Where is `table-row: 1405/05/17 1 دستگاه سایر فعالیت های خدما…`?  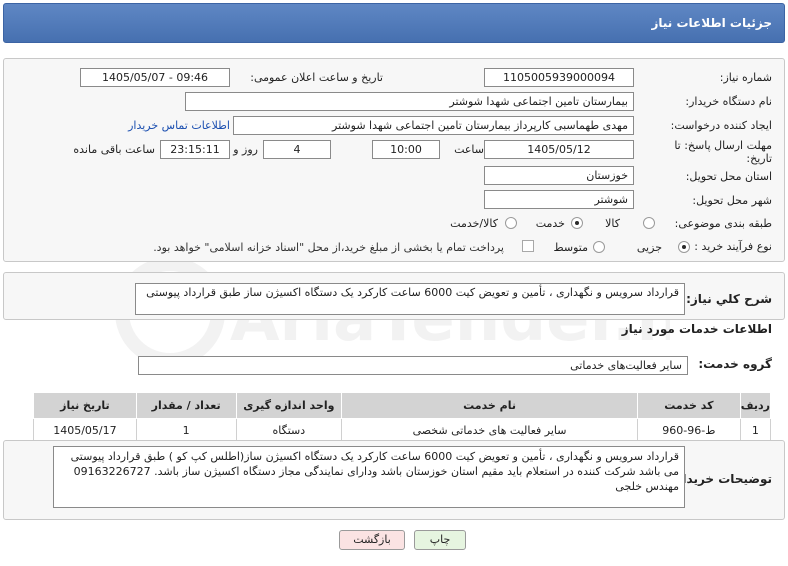
table-row: 1405/05/17 1 دستگاه سایر فعالیت های خدما… is located at coordinates (402, 430).